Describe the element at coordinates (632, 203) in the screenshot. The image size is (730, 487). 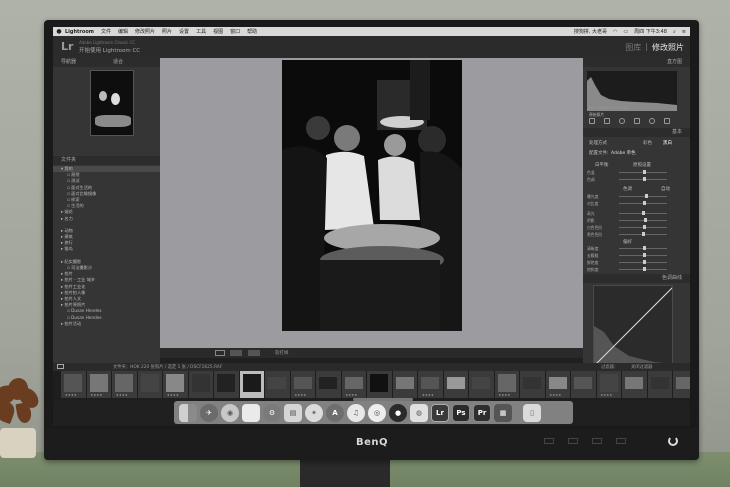
I see `slider-contrast: 对比度` at that location.